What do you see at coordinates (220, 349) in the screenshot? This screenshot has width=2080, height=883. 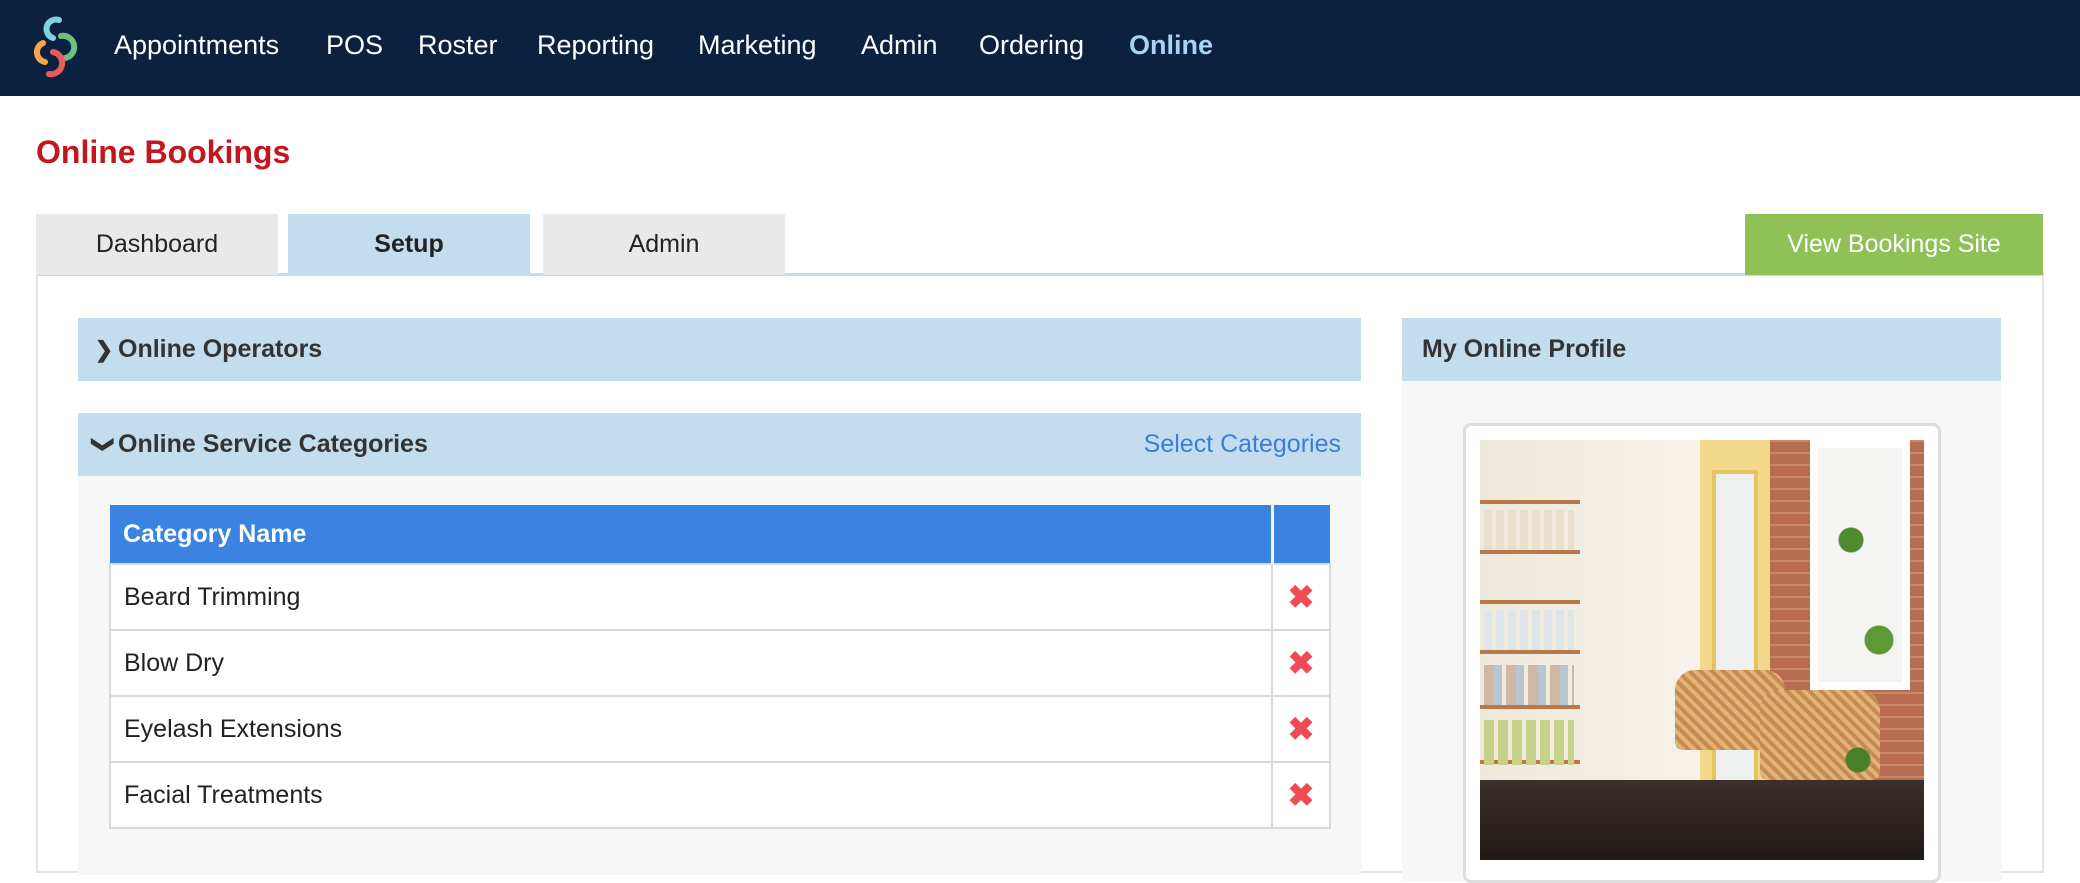 I see `section-title: Online Operators` at bounding box center [220, 349].